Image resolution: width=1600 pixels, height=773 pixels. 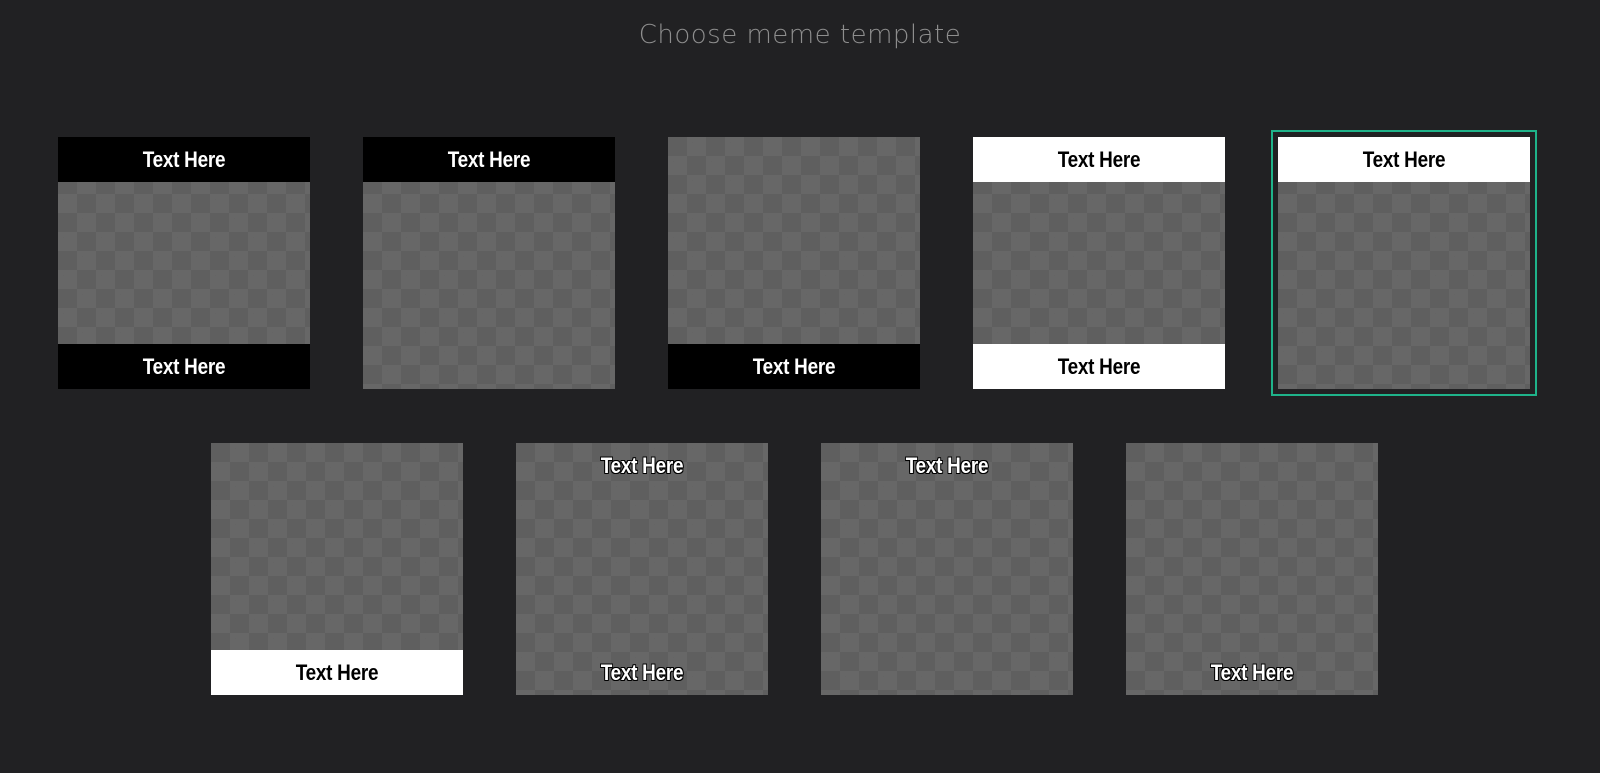 What do you see at coordinates (1252, 569) in the screenshot?
I see `template-card-outline-bottom: Text Here` at bounding box center [1252, 569].